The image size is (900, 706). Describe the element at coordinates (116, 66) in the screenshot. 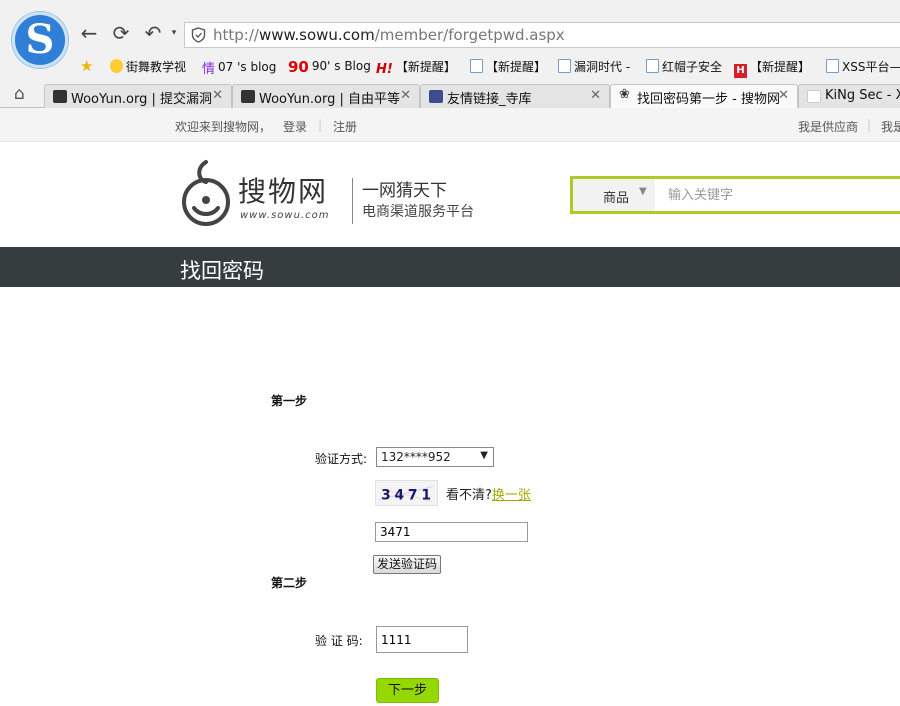

I see `weather-icon` at that location.